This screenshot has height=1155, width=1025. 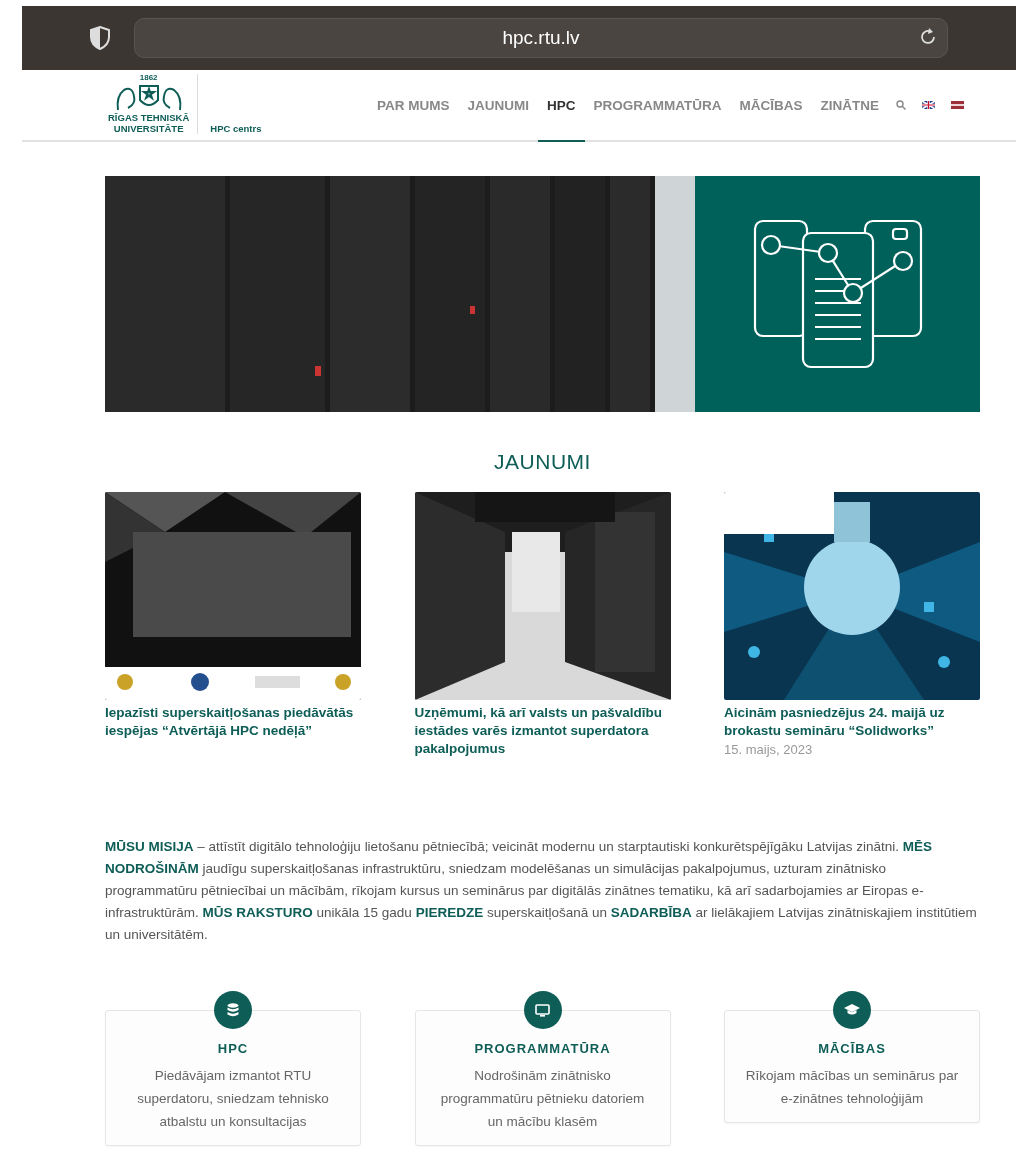 I want to click on monitor-icon, so click(x=542, y=1010).